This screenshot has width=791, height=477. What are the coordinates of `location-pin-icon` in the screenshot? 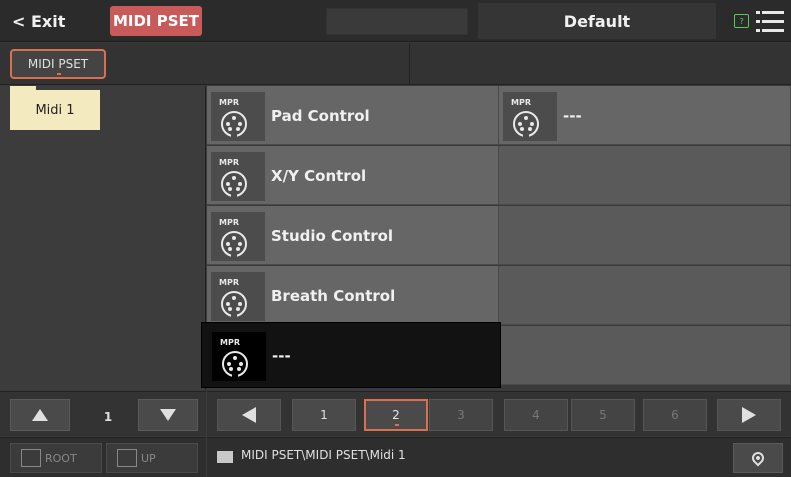 It's located at (758, 458).